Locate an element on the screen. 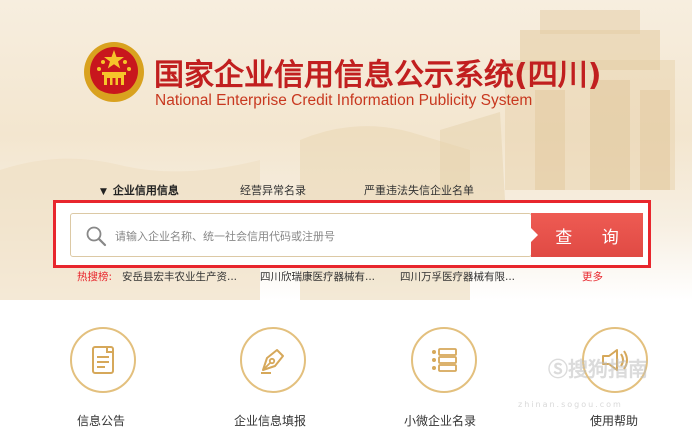 The image size is (692, 442). tab-serious-violation-list: 严重违法失信企业名单 is located at coordinates (419, 190).